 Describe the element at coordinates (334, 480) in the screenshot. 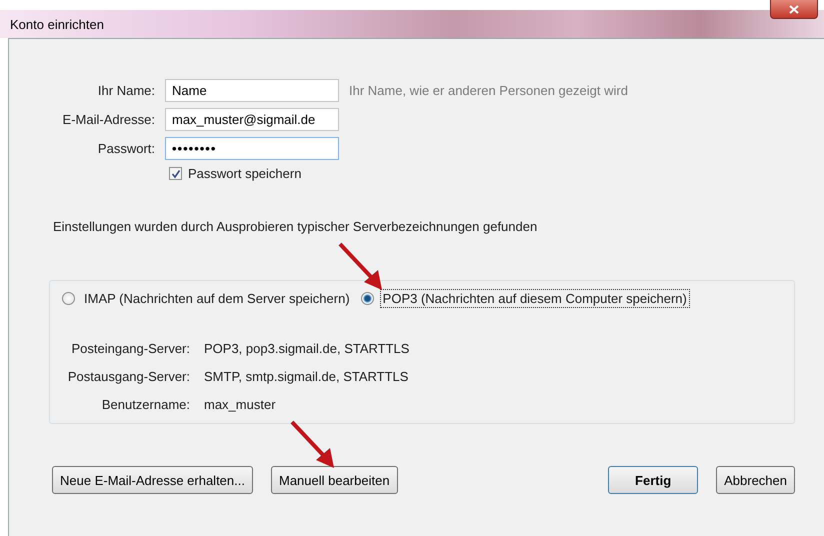

I see `dialog-button: Manuell bearbeiten` at that location.